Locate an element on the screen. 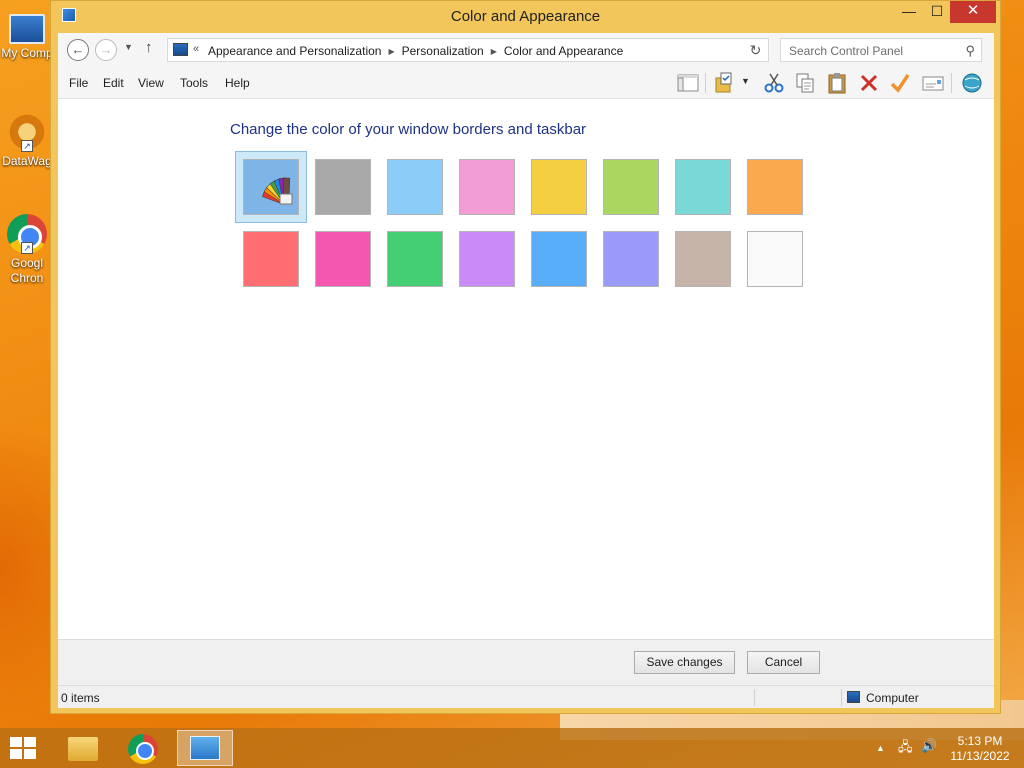 This screenshot has height=768, width=1024. taskbar: ▲ 🖧 🔊 5:13 PM 11/13/2022 is located at coordinates (512, 748).